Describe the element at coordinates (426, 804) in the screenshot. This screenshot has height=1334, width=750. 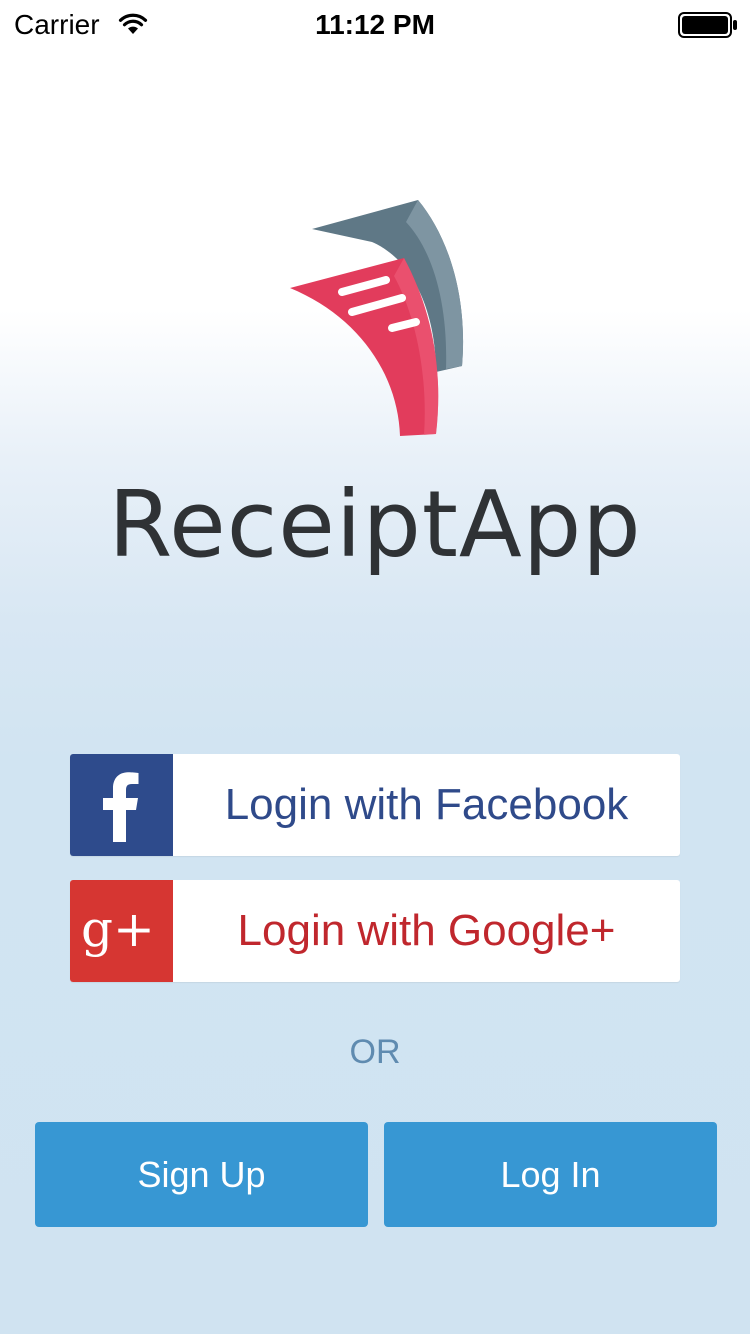
I see `facebook-login-label: Login with Facebook` at that location.